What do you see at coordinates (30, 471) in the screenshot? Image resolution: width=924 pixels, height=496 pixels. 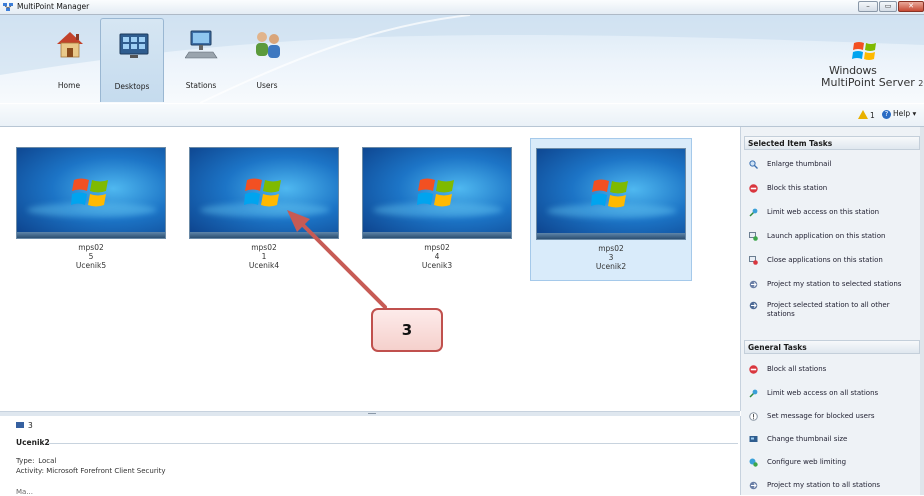 I see `activity-label: Activity:` at bounding box center [30, 471].